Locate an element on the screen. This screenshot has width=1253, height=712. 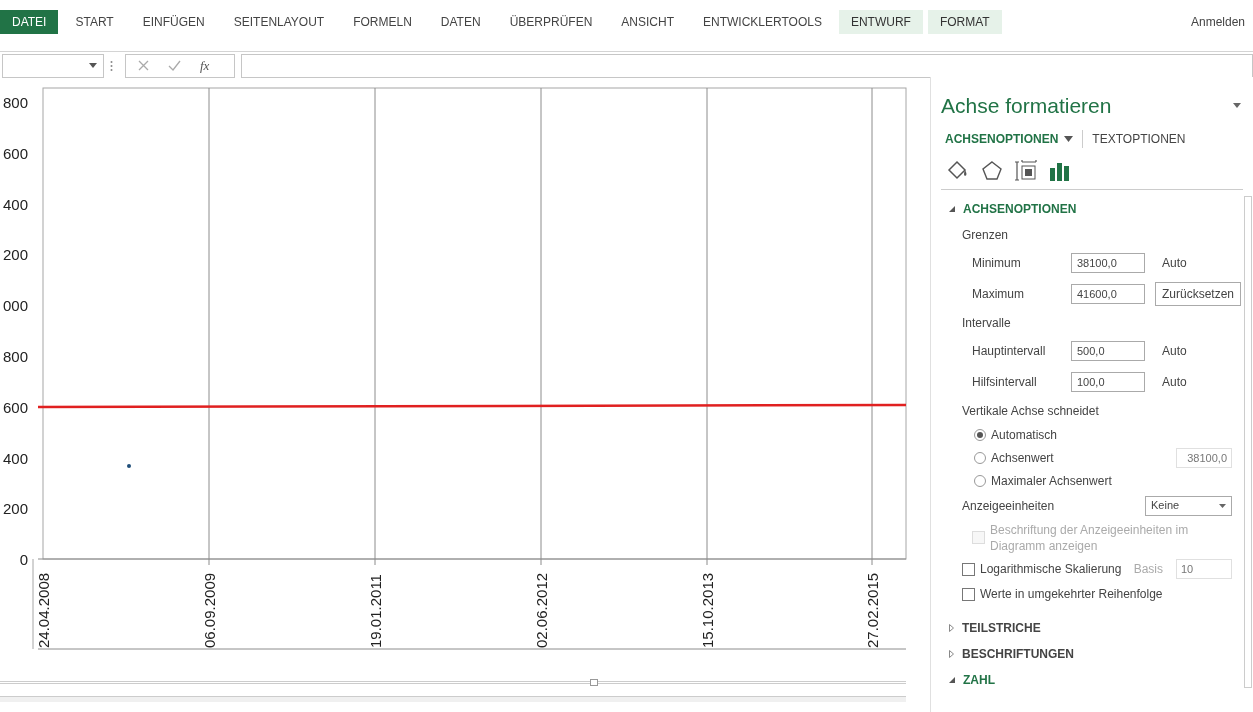
ribbon-tab: EINFÜGEN is located at coordinates (173, 22).